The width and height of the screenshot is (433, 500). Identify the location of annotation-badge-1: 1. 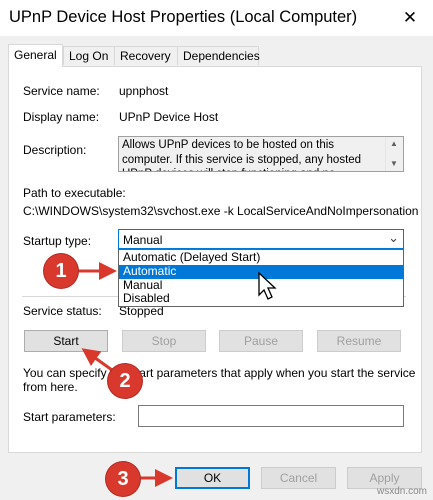
(61, 271).